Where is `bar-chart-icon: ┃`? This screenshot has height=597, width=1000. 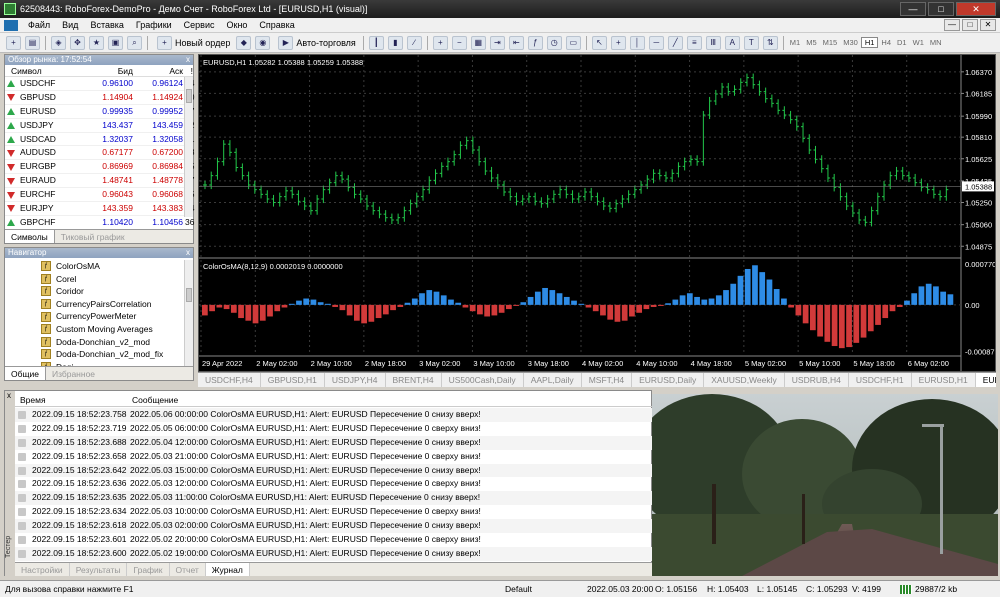 bar-chart-icon: ┃ is located at coordinates (376, 42).